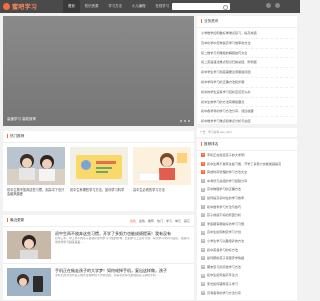  Describe the element at coordinates (225, 7) in the screenshot. I see `search-icon` at that location.